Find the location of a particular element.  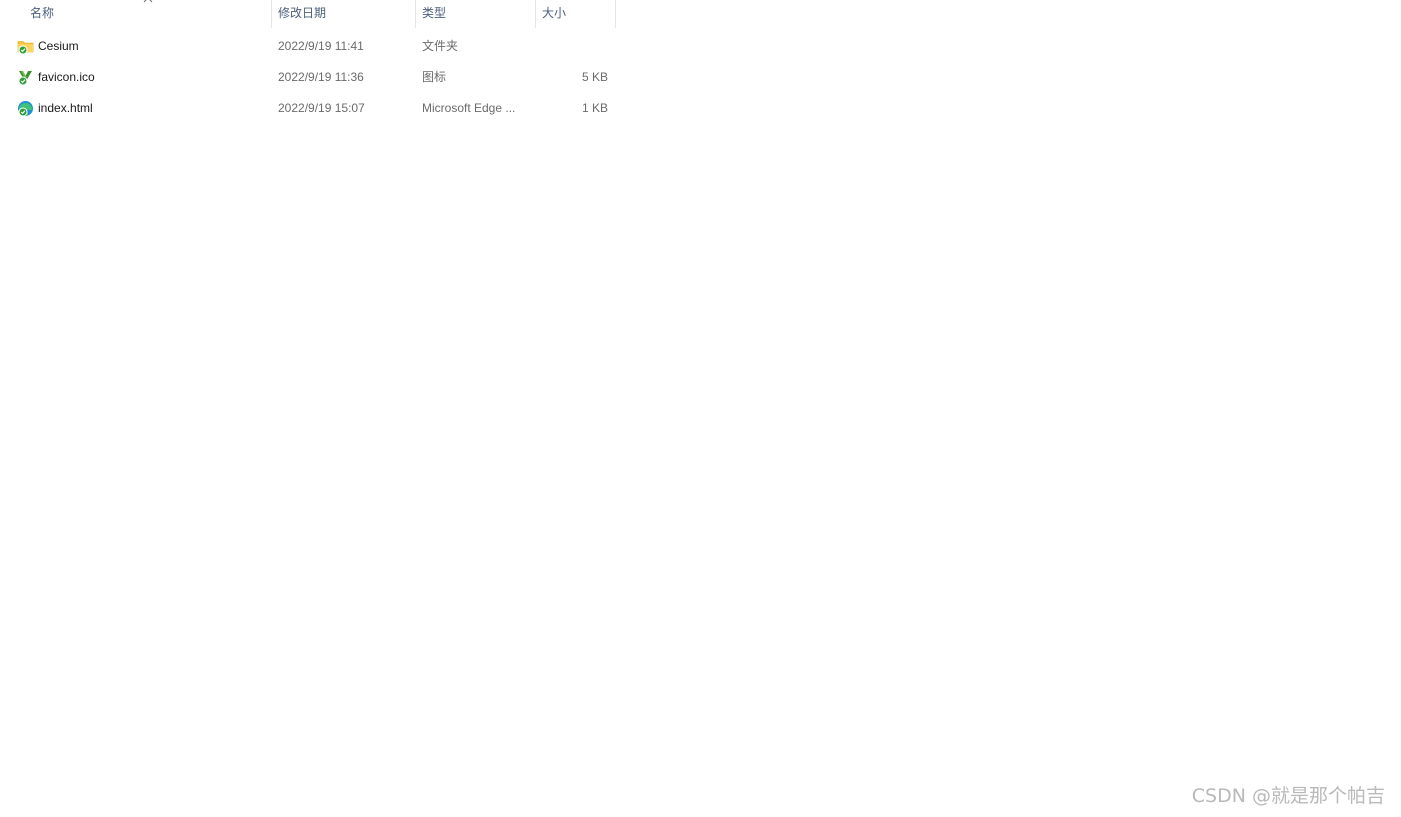

chevron-up-icon is located at coordinates (148, 1).